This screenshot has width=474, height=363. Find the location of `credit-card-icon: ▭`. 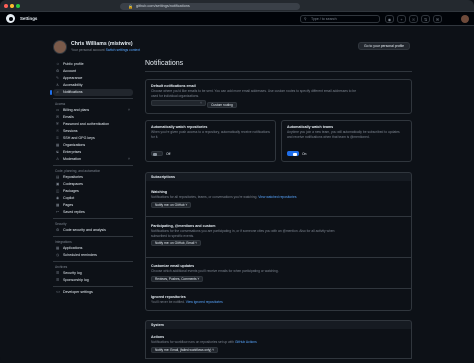

credit-card-icon: ▭ is located at coordinates (58, 110).